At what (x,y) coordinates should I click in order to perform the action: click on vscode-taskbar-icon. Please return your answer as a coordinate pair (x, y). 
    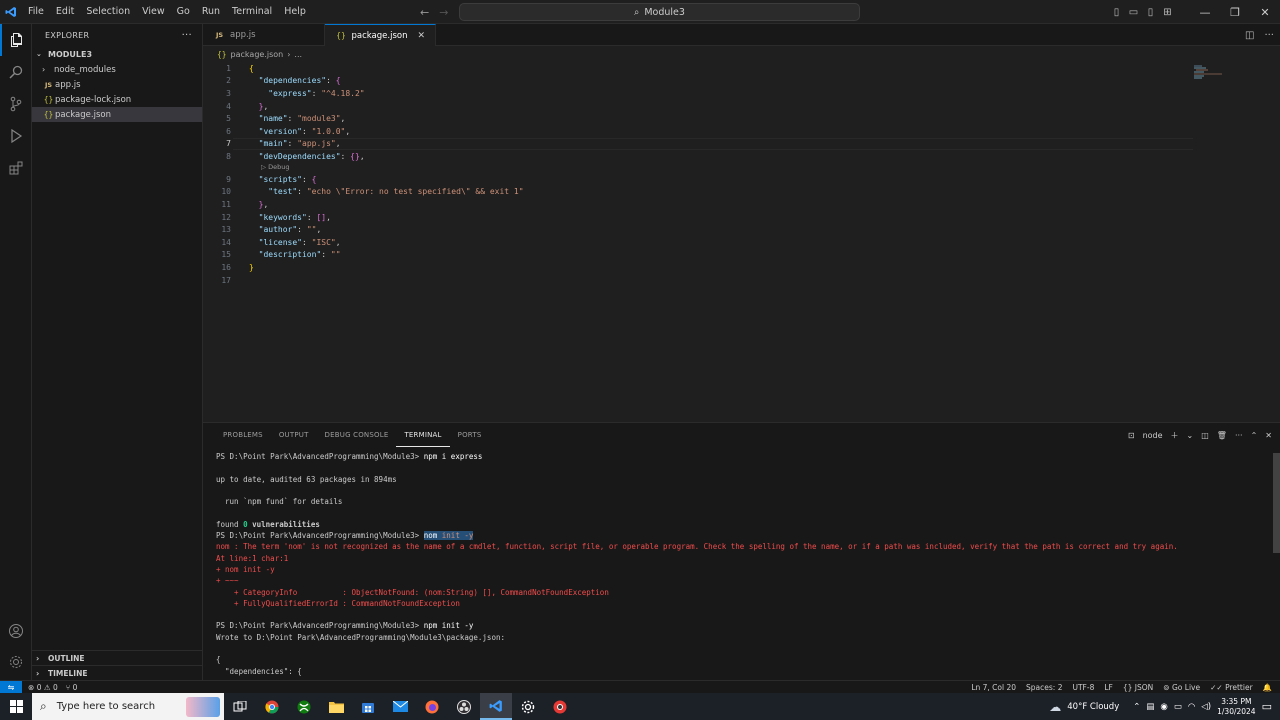
    Looking at the image, I should click on (496, 706).